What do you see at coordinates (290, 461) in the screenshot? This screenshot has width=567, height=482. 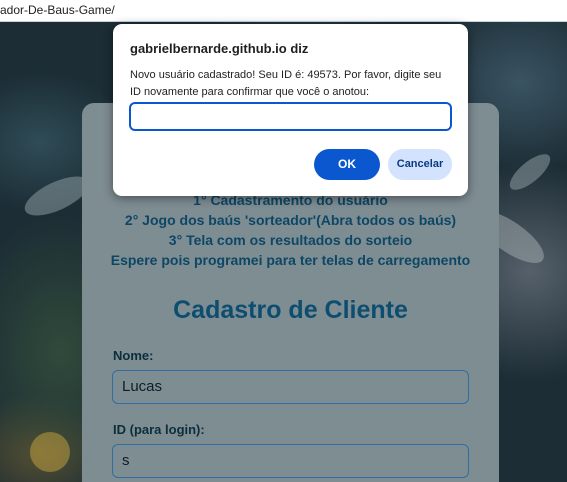 I see `id-field: s` at bounding box center [290, 461].